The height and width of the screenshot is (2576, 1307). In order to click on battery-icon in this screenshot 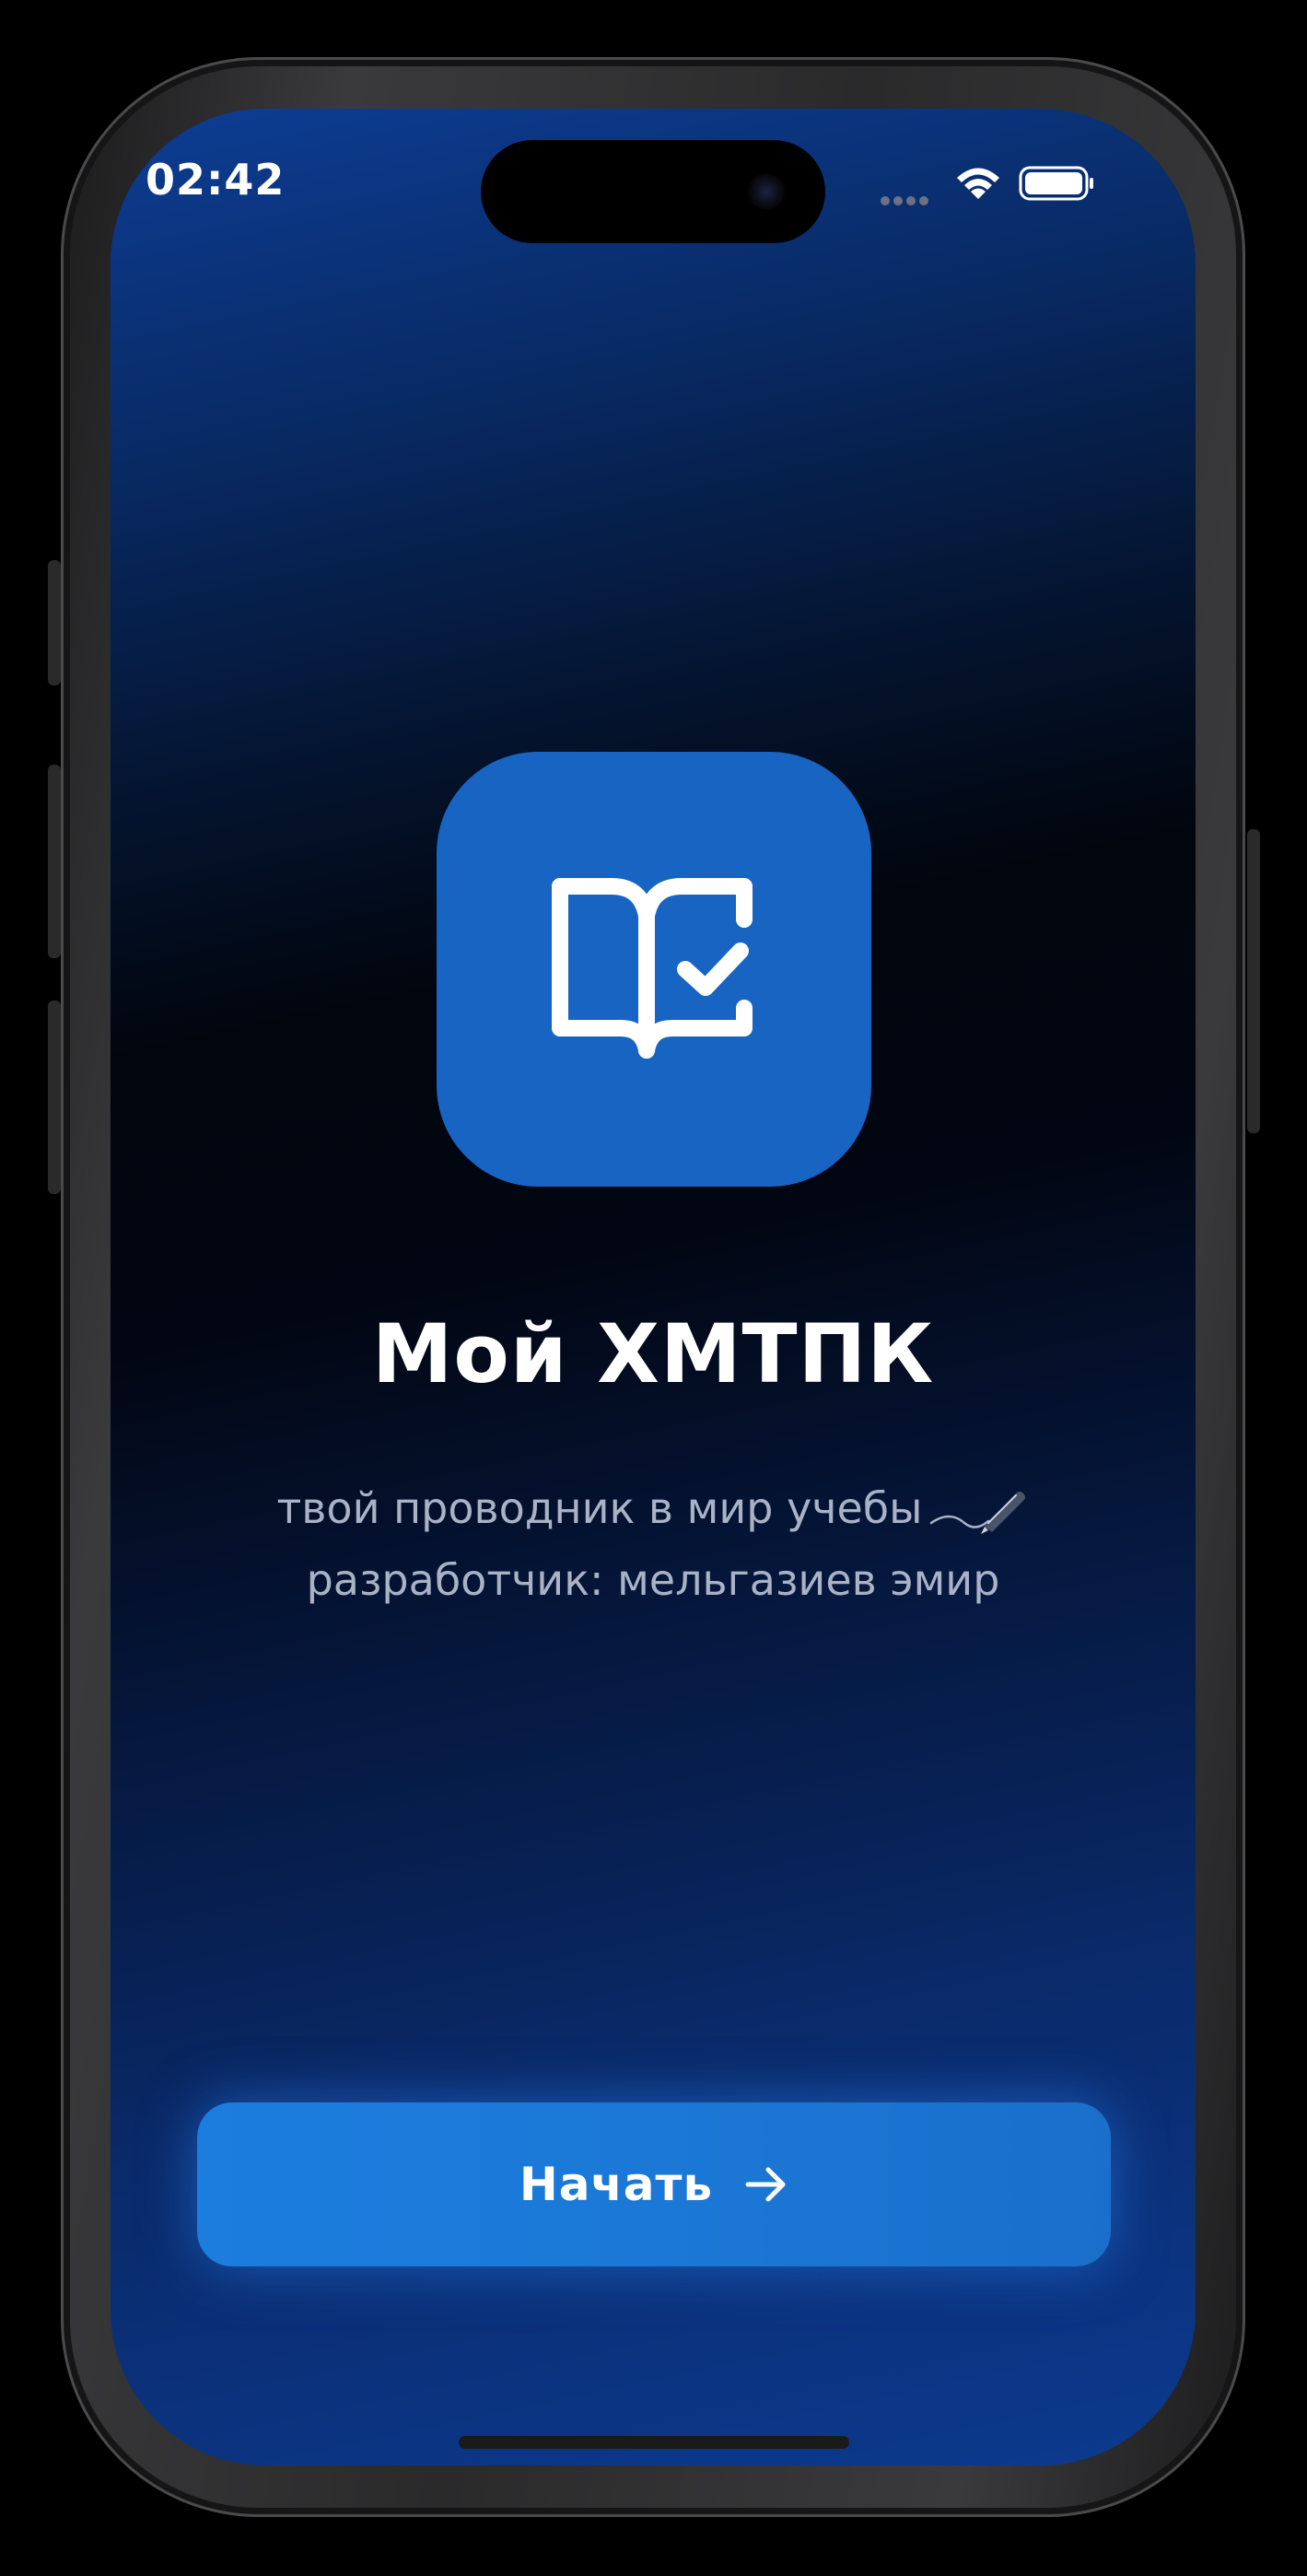, I will do `click(1056, 183)`.